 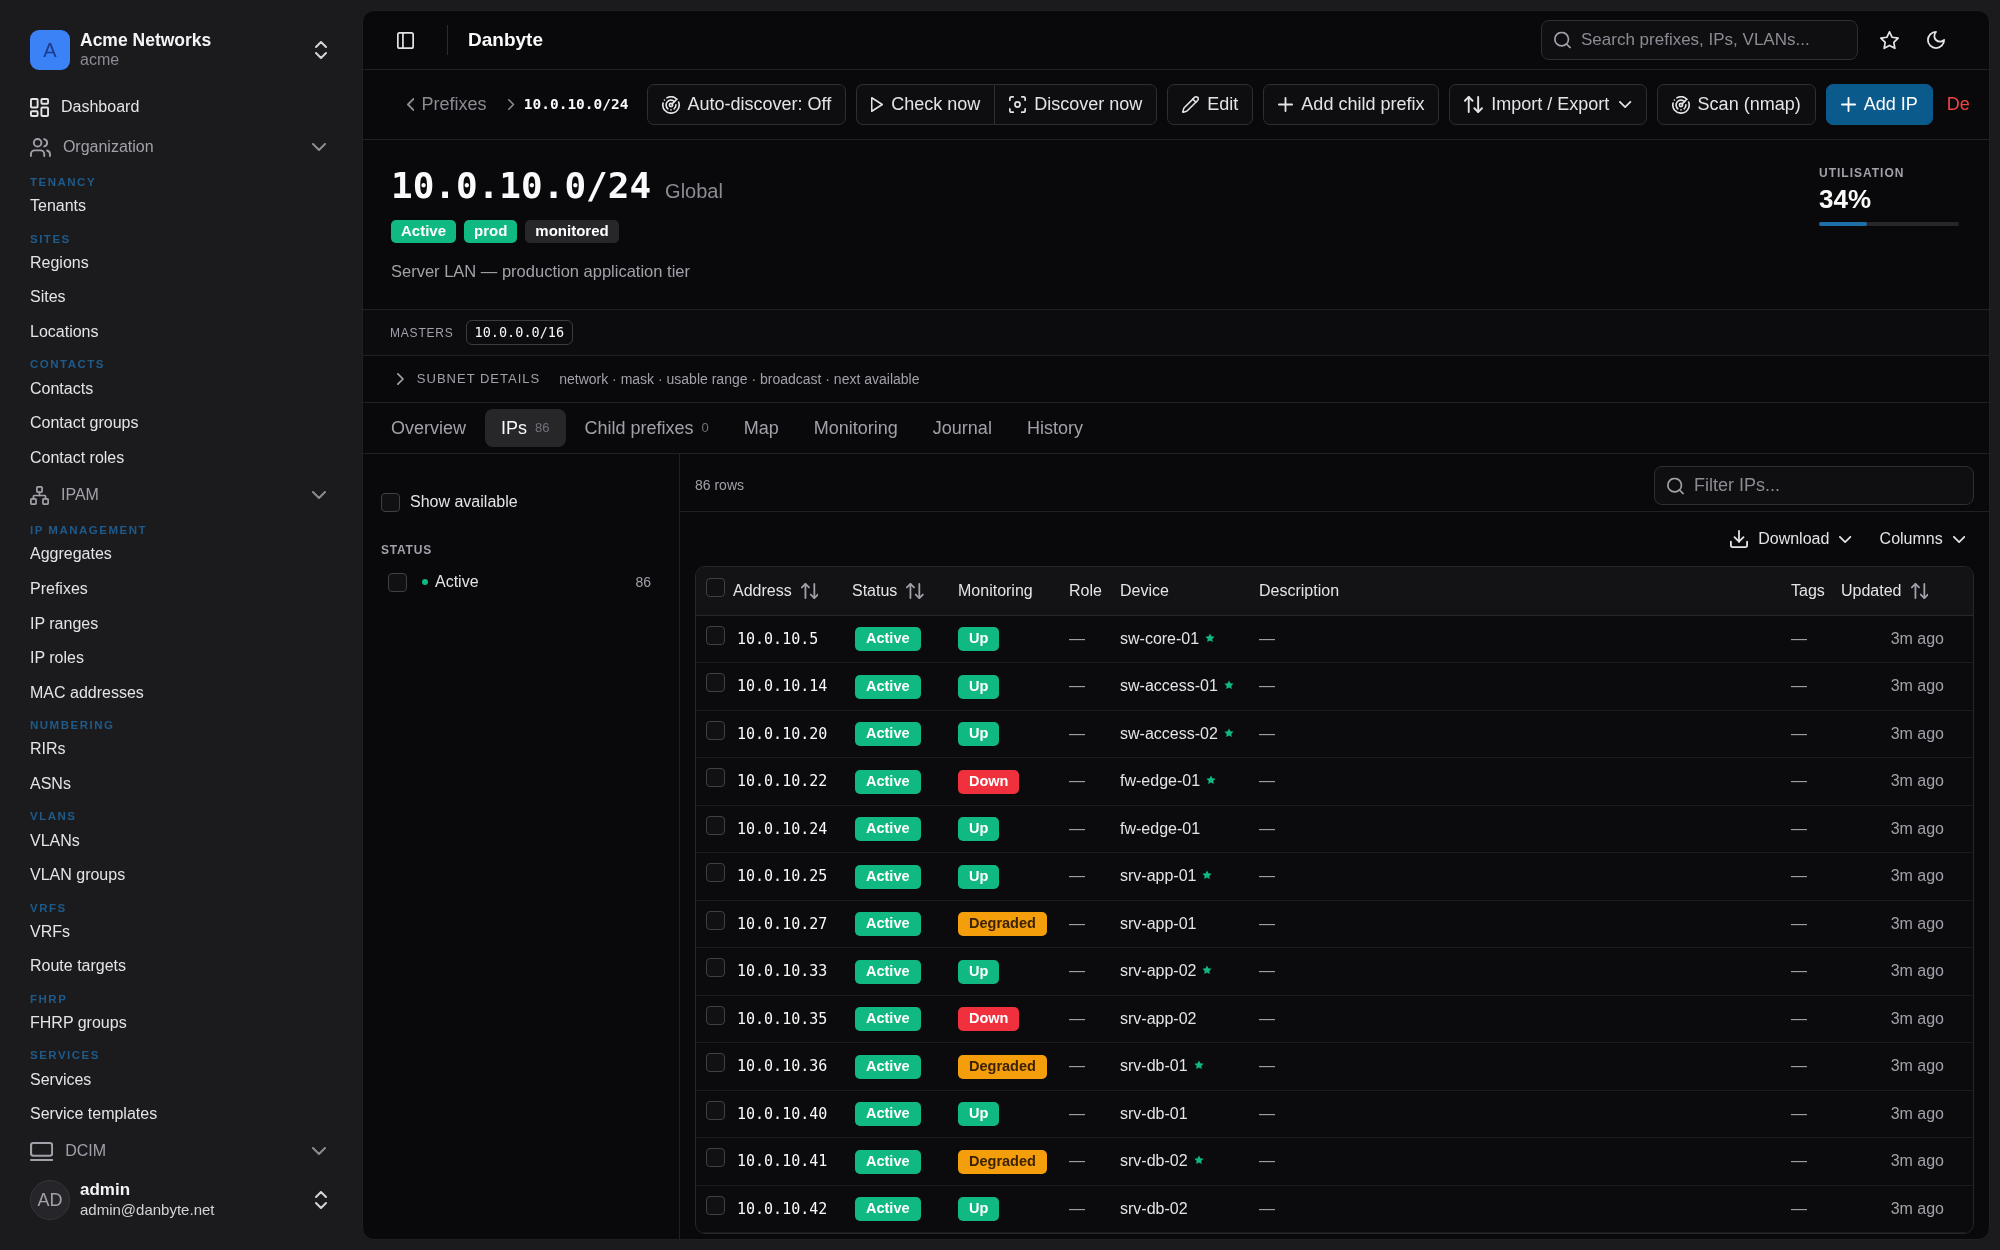 I want to click on ip-address: 10.0.10.25, so click(x=782, y=876).